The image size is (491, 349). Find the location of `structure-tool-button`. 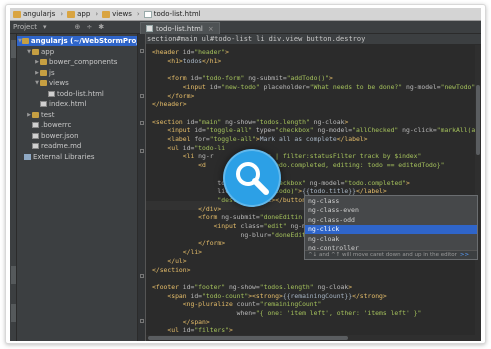

structure-tool-button is located at coordinates (13, 275).